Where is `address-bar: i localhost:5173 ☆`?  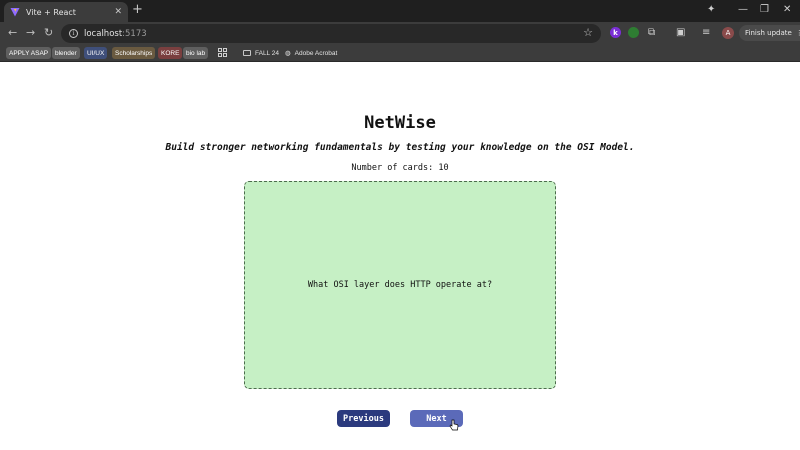
address-bar: i localhost:5173 ☆ is located at coordinates (331, 33).